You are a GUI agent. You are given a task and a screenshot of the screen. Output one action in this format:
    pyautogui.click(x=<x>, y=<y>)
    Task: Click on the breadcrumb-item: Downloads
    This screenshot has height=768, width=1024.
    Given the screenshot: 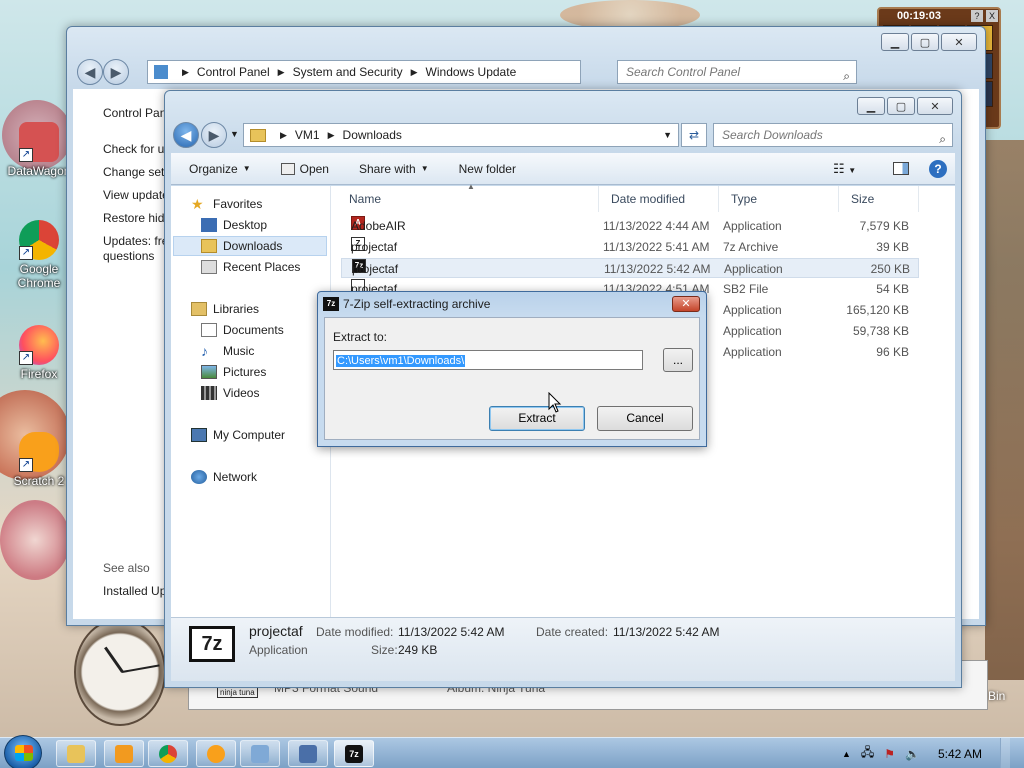 What is the action you would take?
    pyautogui.click(x=372, y=135)
    